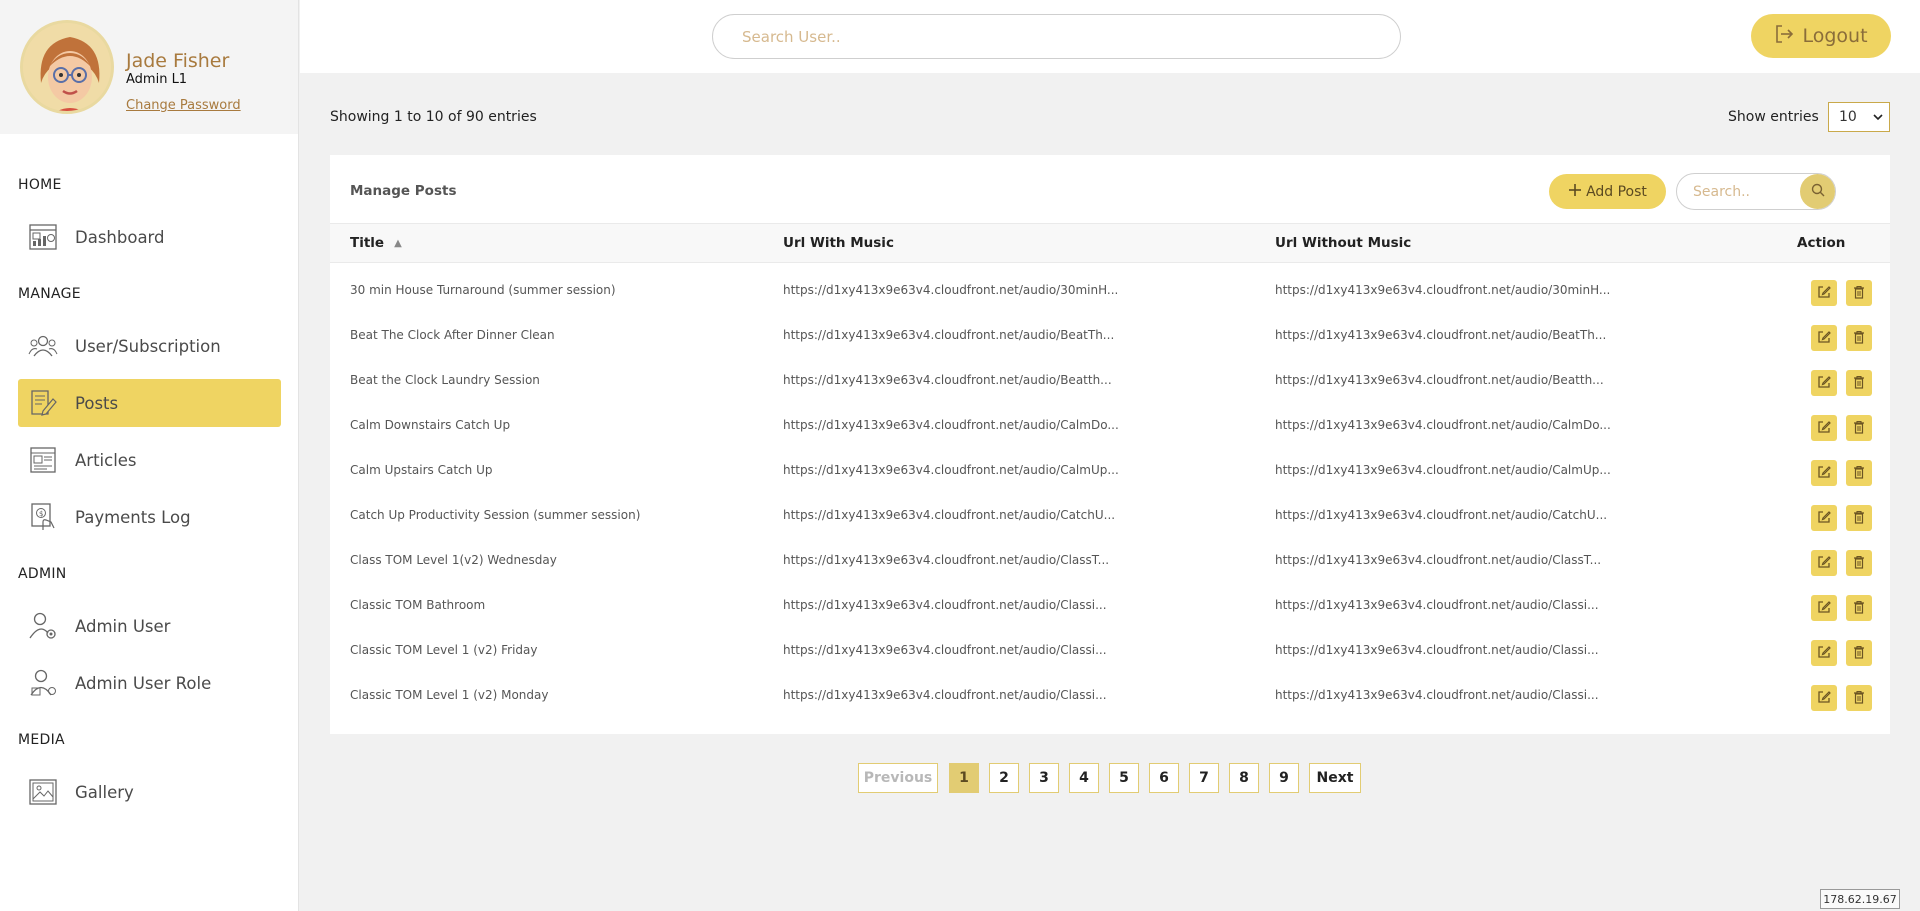 The width and height of the screenshot is (1920, 911). What do you see at coordinates (157, 79) in the screenshot?
I see `profile-role: Admin L1` at bounding box center [157, 79].